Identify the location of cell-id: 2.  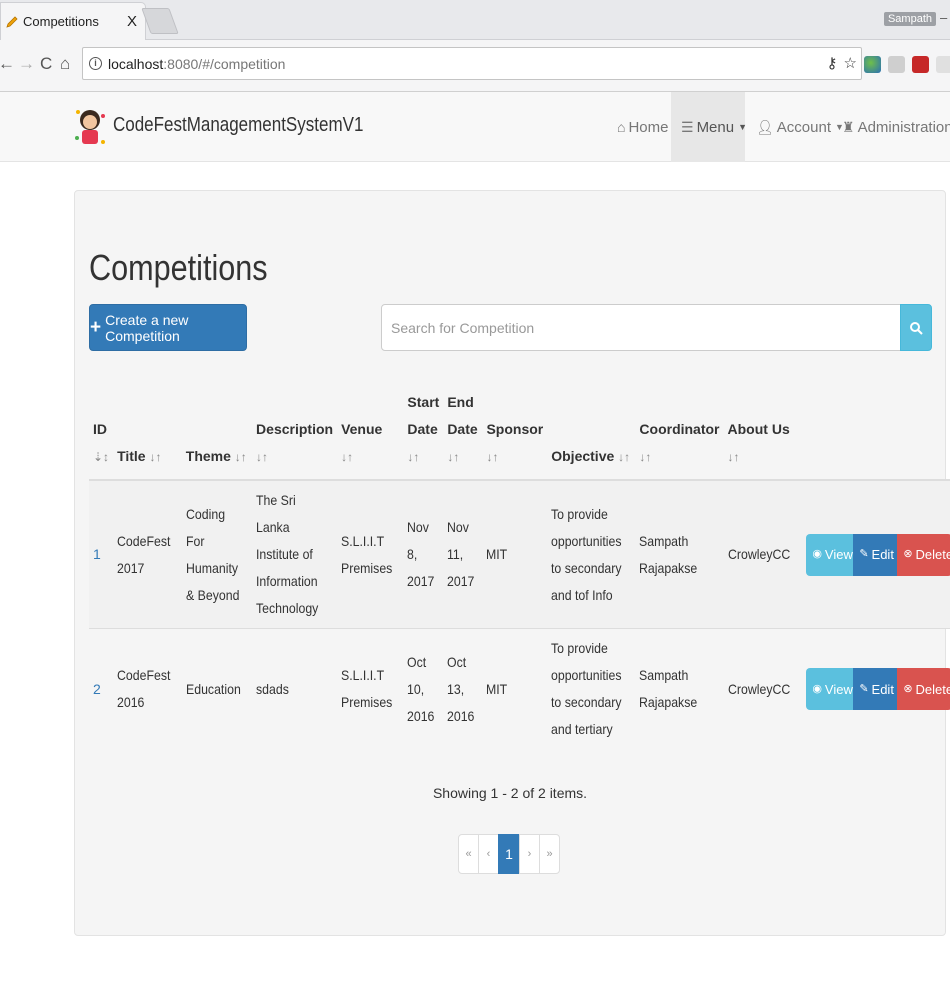
(101, 688).